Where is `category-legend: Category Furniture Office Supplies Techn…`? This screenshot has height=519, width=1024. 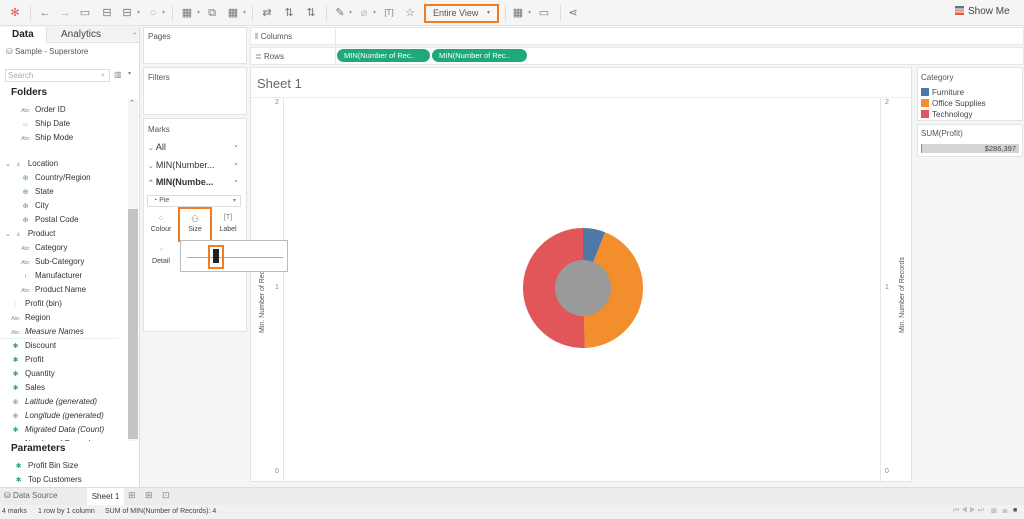
category-legend: Category Furniture Office Supplies Techn… is located at coordinates (970, 94).